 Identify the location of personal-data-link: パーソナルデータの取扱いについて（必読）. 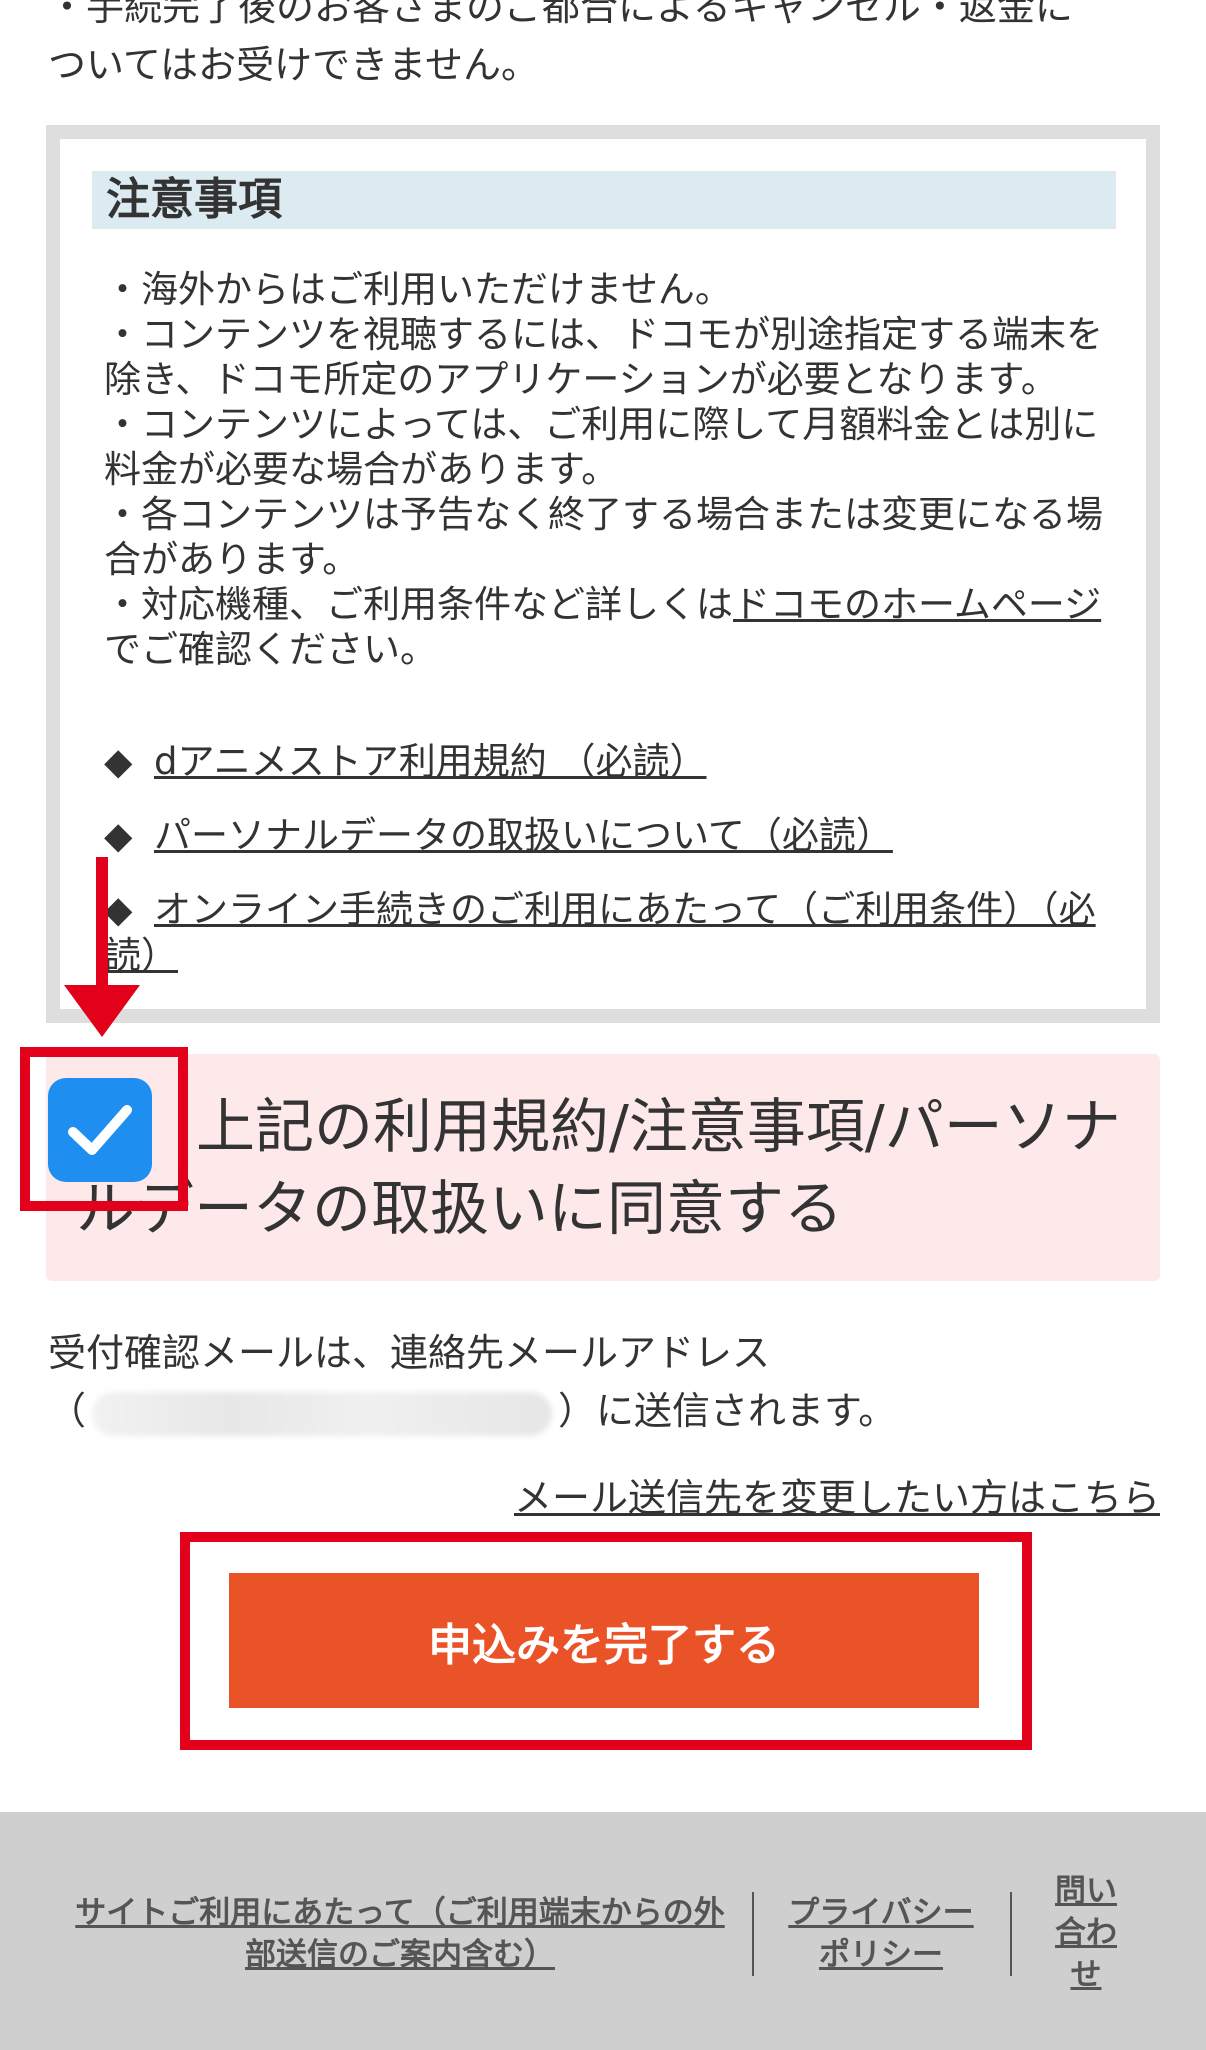
(523, 835).